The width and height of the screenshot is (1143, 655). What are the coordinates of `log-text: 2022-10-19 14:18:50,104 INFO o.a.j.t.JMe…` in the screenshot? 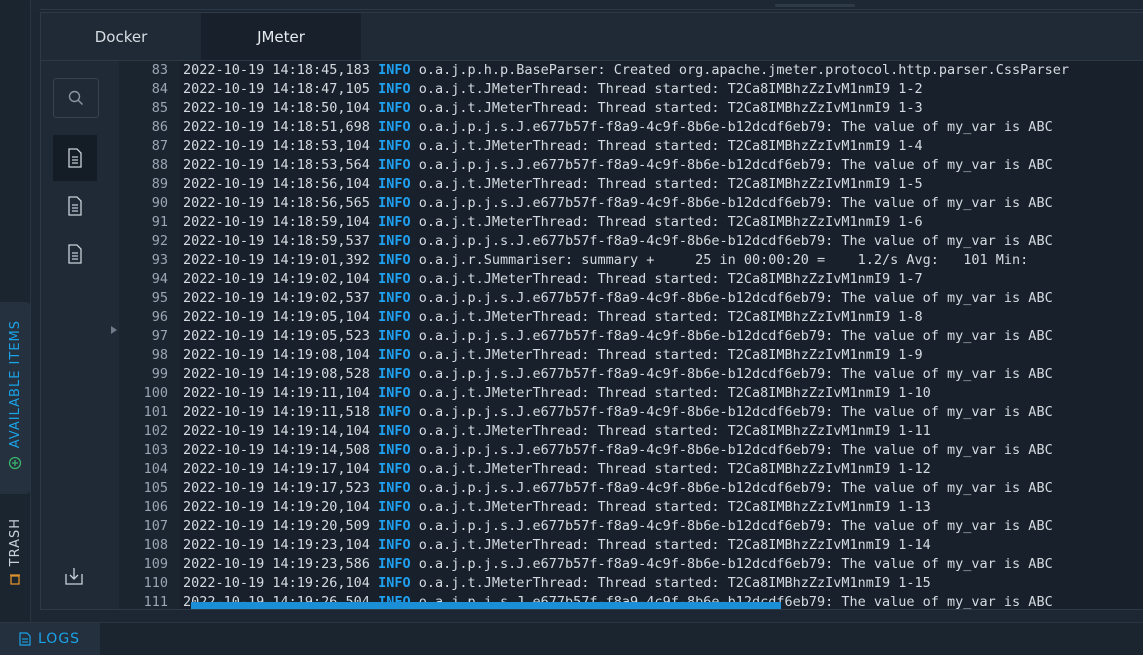 It's located at (553, 108).